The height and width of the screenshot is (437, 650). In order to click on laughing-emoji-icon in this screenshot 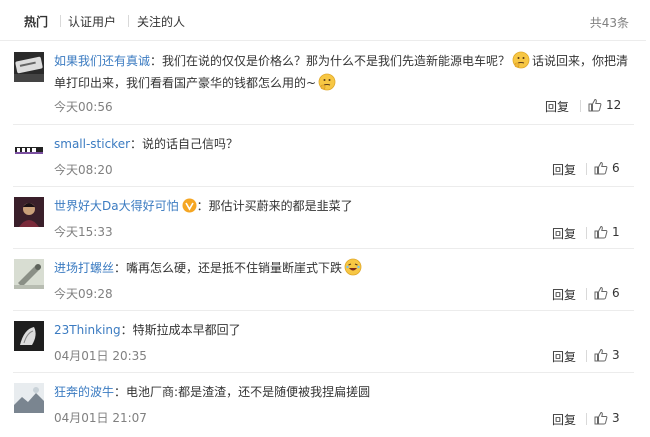, I will do `click(353, 267)`.